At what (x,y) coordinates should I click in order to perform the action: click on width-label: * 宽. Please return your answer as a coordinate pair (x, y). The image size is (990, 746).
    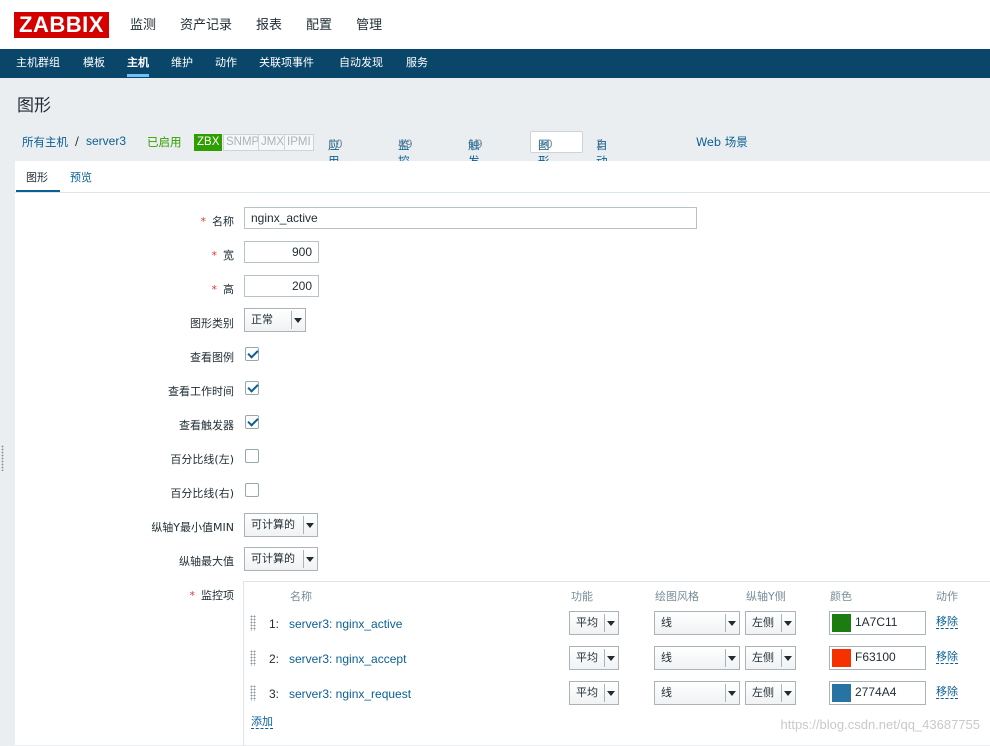
    Looking at the image, I should click on (223, 255).